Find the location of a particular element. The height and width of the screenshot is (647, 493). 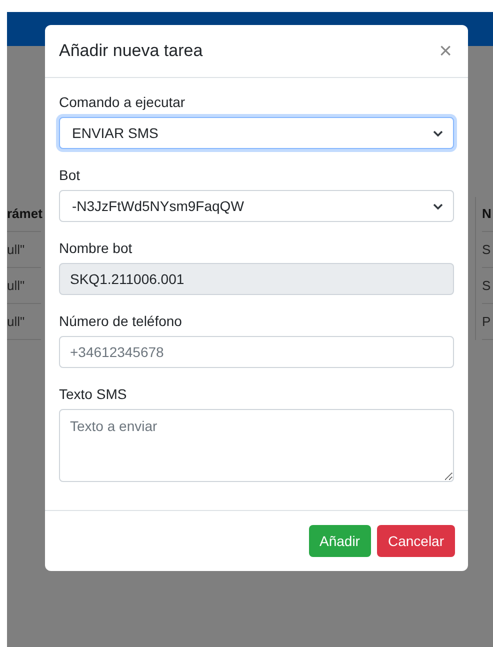

field-label: Nombre bot is located at coordinates (96, 248).